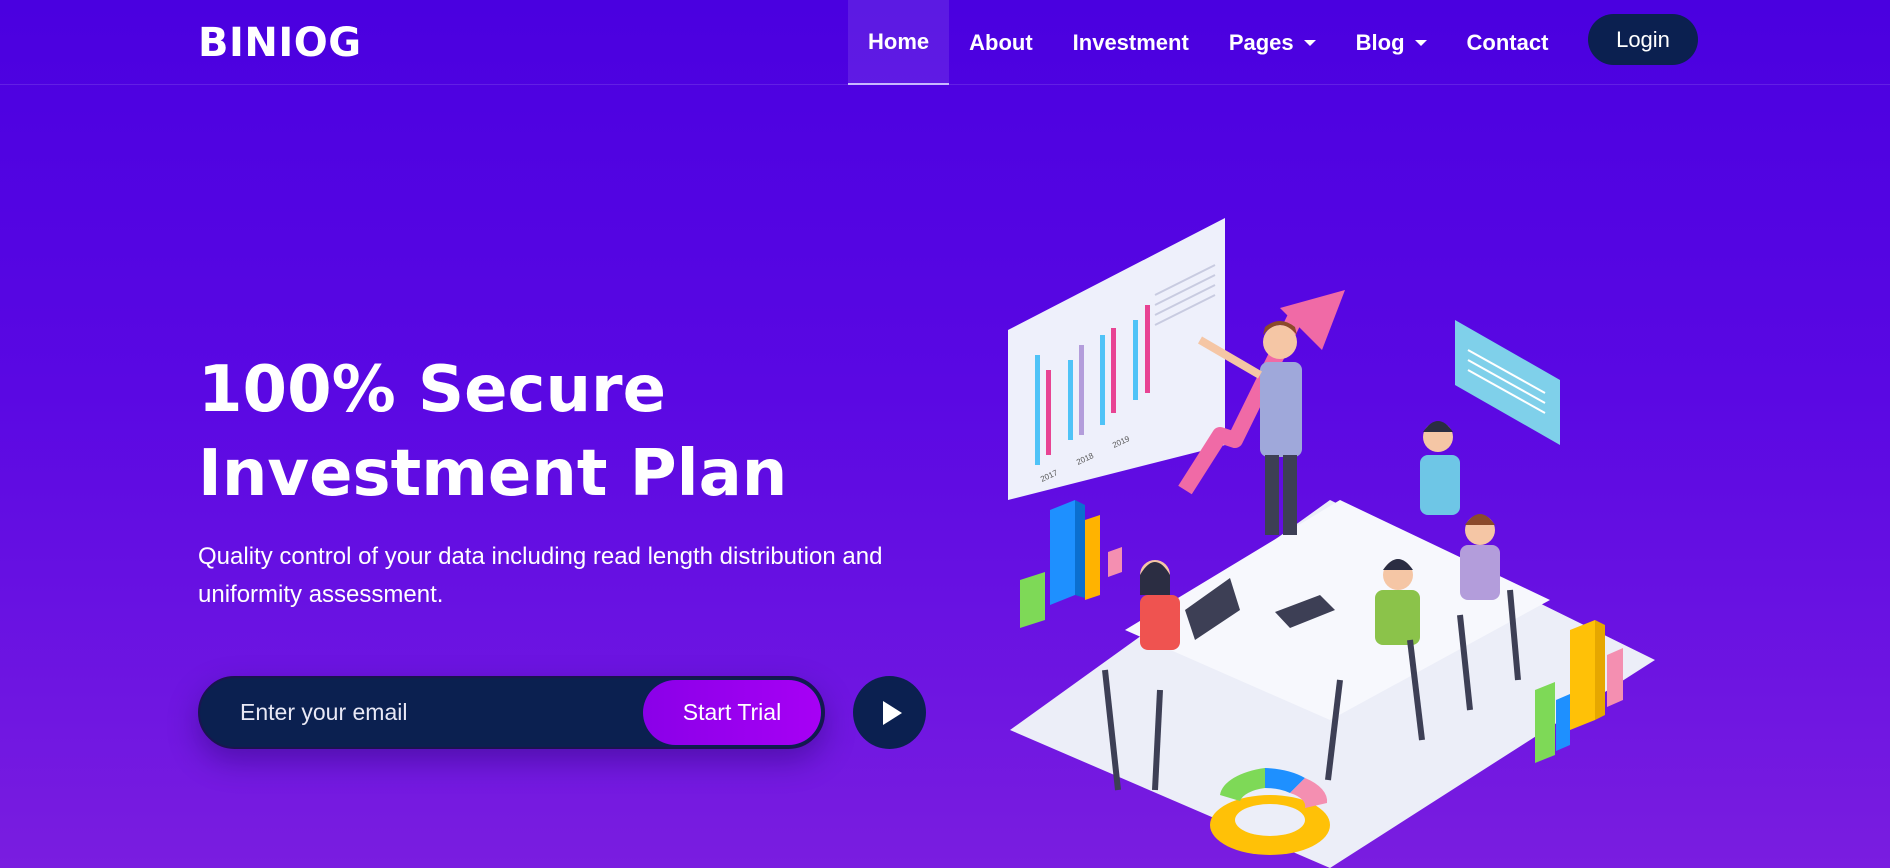 This screenshot has width=1890, height=868. I want to click on left-bar-blocks, so click(1071, 564).